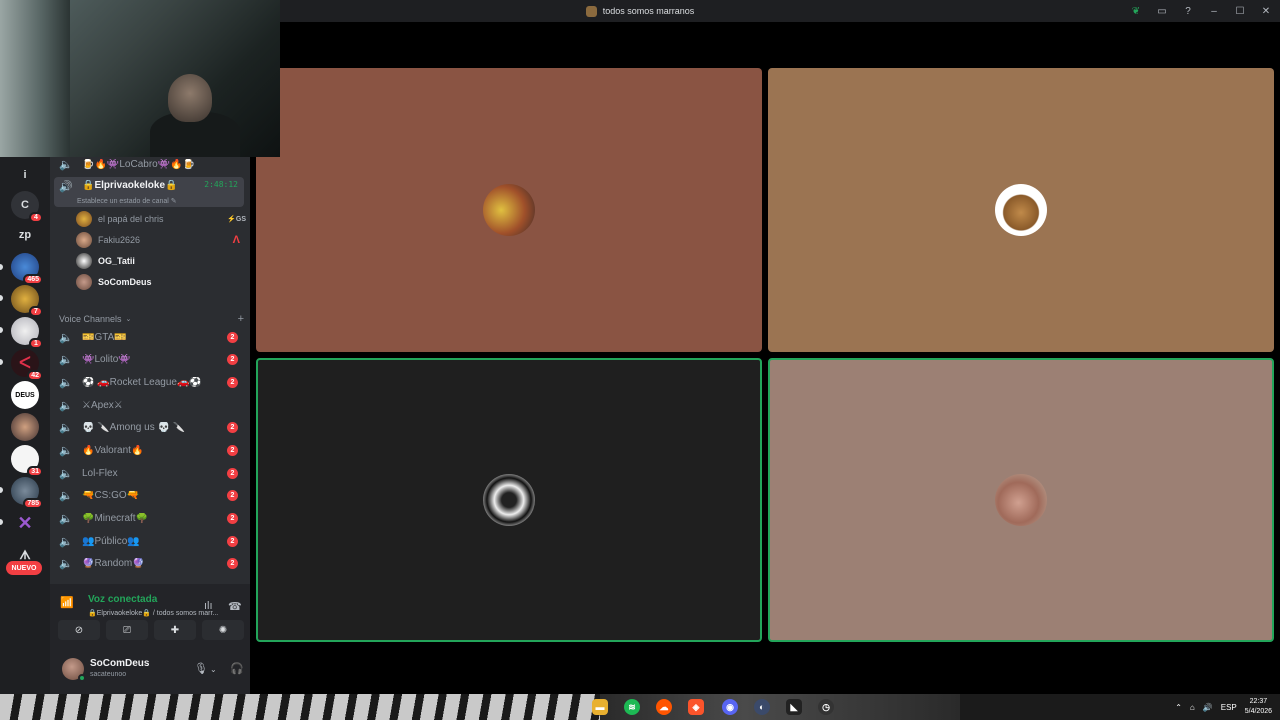 The image size is (1280, 720). What do you see at coordinates (27, 365) in the screenshot?
I see `server-v: ᐸ 42` at bounding box center [27, 365].